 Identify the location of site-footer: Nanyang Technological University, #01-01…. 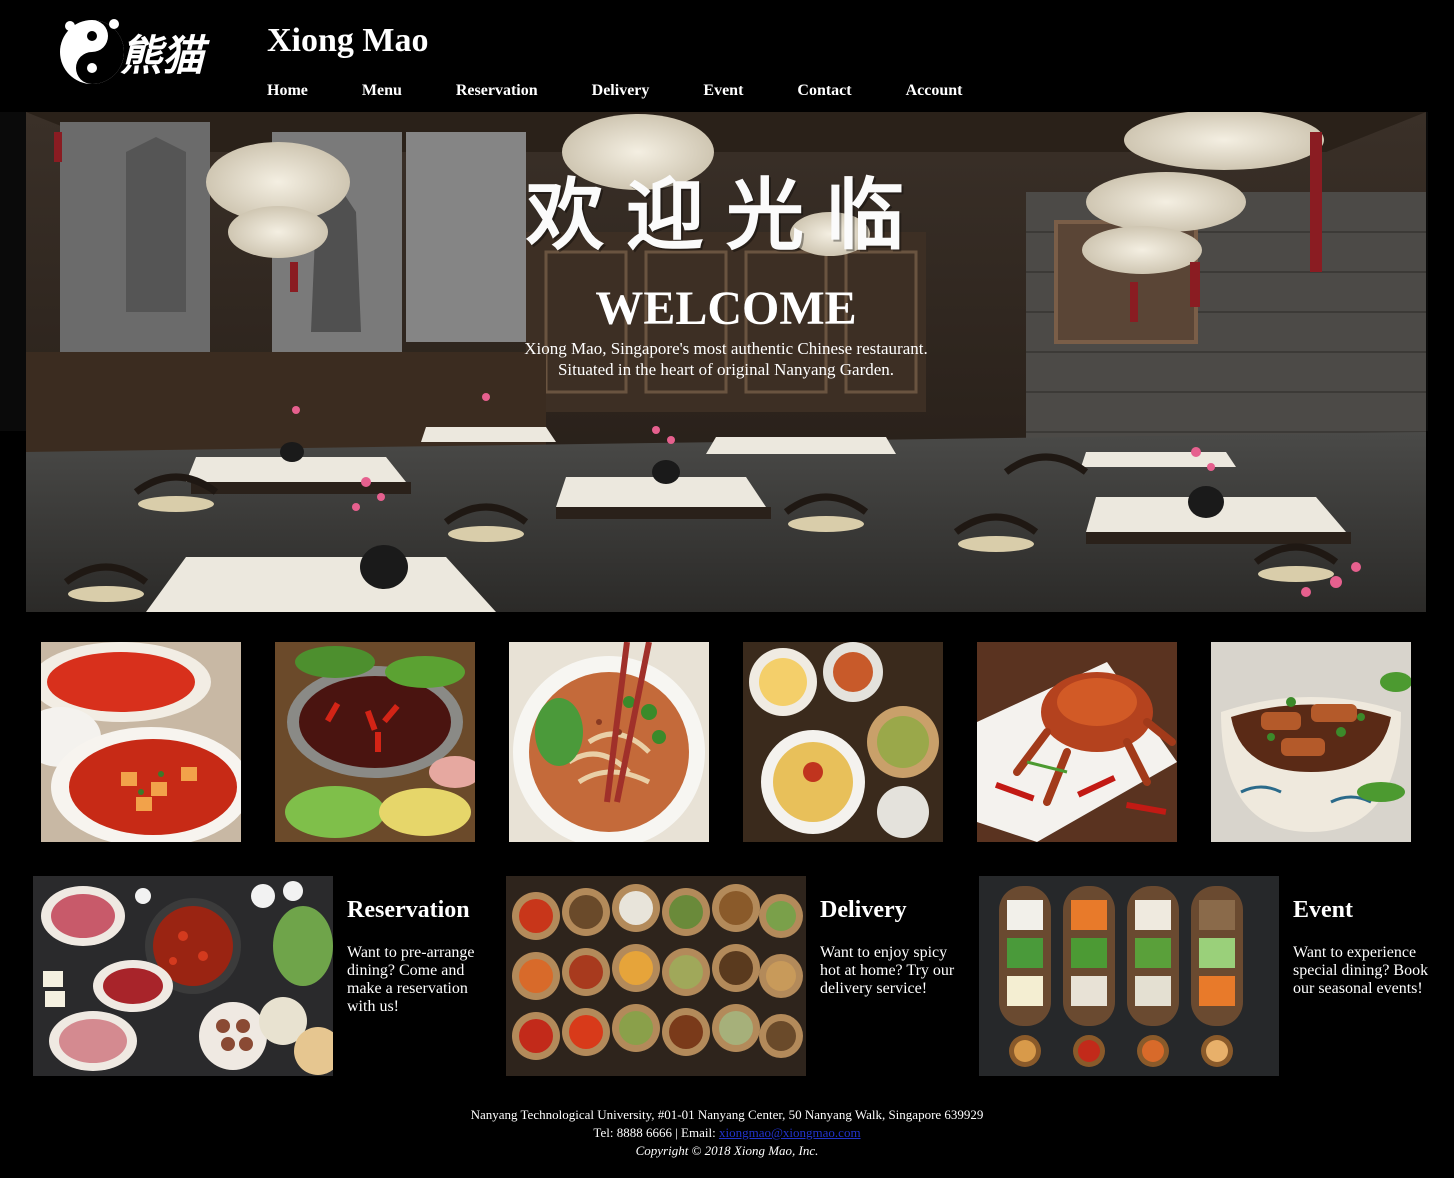
(727, 1133).